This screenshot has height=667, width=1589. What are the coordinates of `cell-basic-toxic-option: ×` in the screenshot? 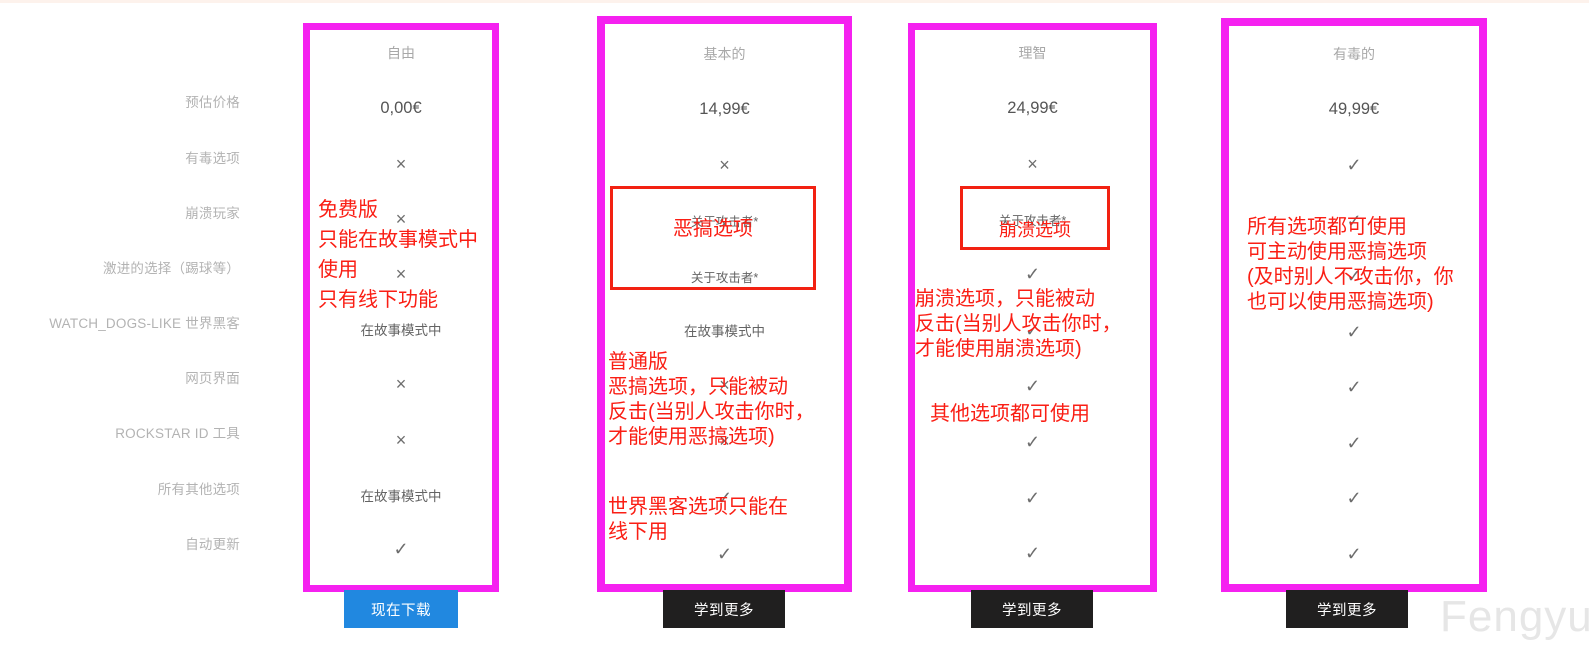 It's located at (724, 165).